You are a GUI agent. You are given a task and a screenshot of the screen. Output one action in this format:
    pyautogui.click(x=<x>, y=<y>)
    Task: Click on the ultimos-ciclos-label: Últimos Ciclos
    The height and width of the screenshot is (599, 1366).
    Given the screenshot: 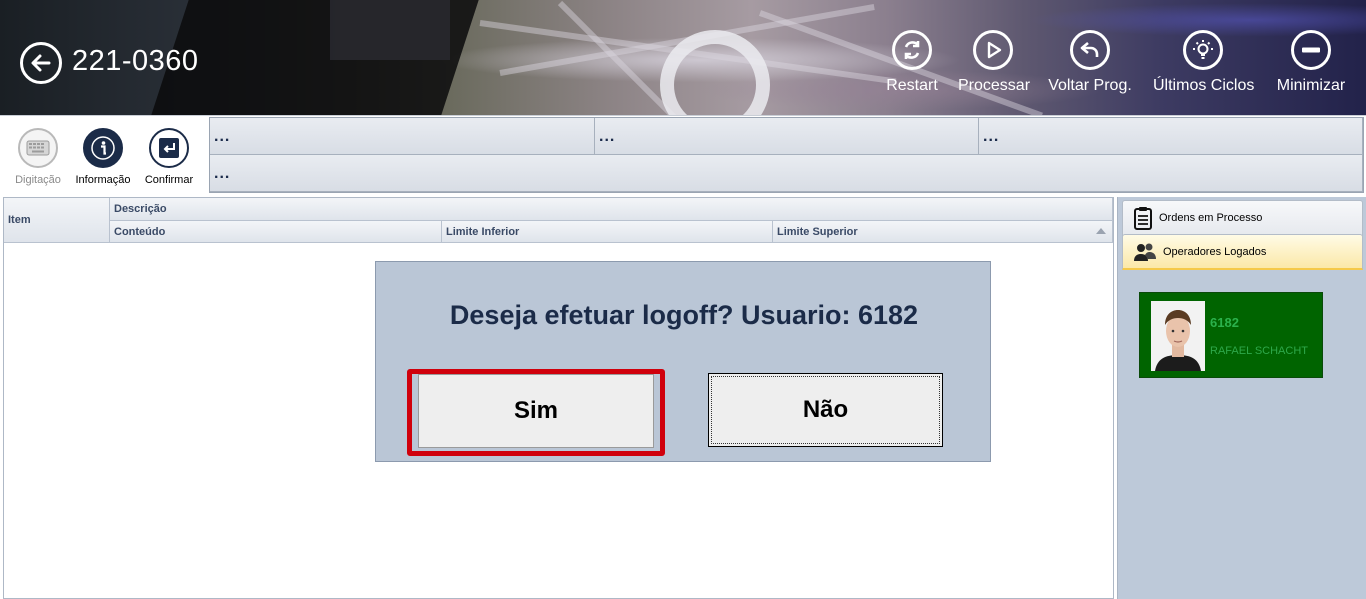 What is the action you would take?
    pyautogui.click(x=1204, y=85)
    